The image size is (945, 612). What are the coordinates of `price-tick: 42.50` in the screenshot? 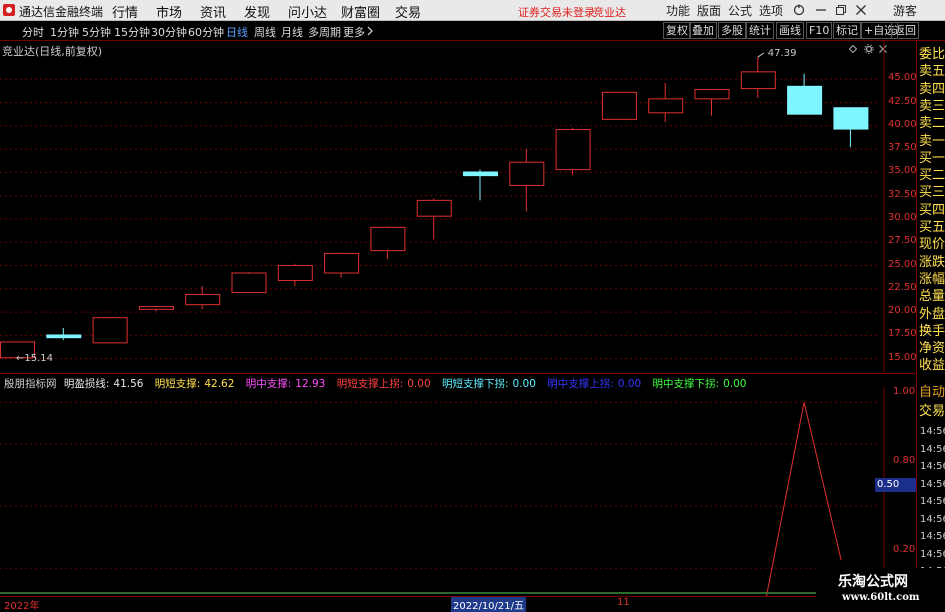 It's located at (902, 101).